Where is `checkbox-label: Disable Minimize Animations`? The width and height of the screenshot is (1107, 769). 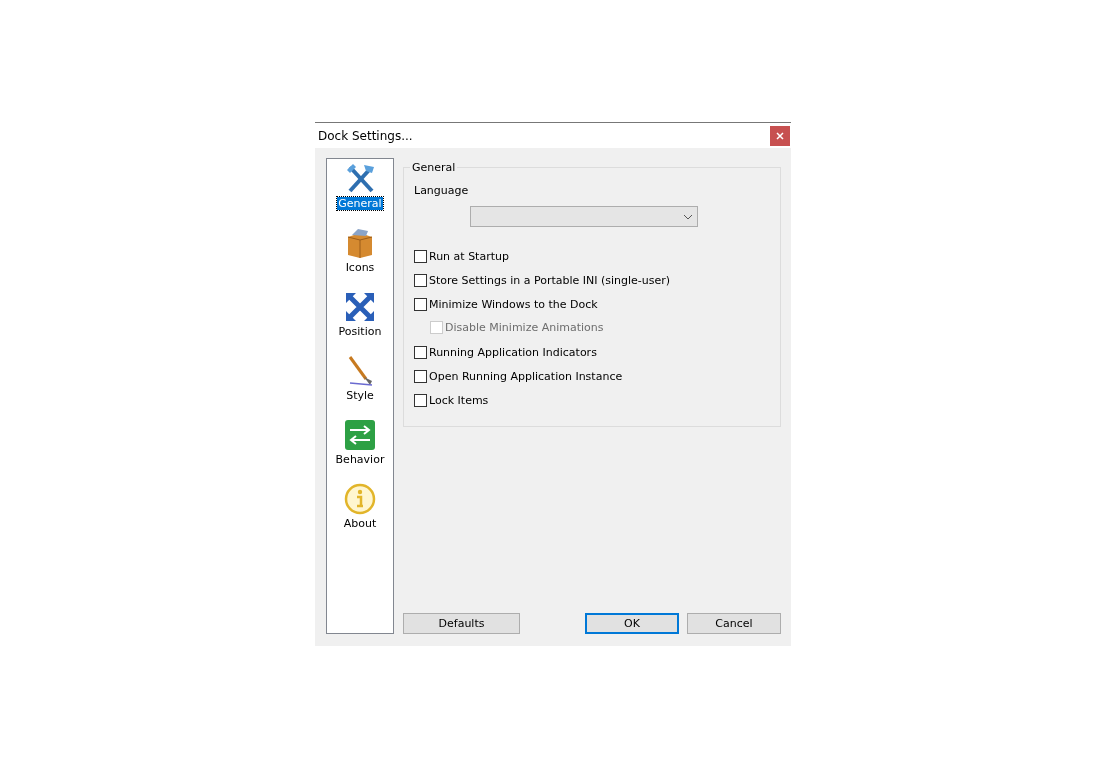 checkbox-label: Disable Minimize Animations is located at coordinates (524, 327).